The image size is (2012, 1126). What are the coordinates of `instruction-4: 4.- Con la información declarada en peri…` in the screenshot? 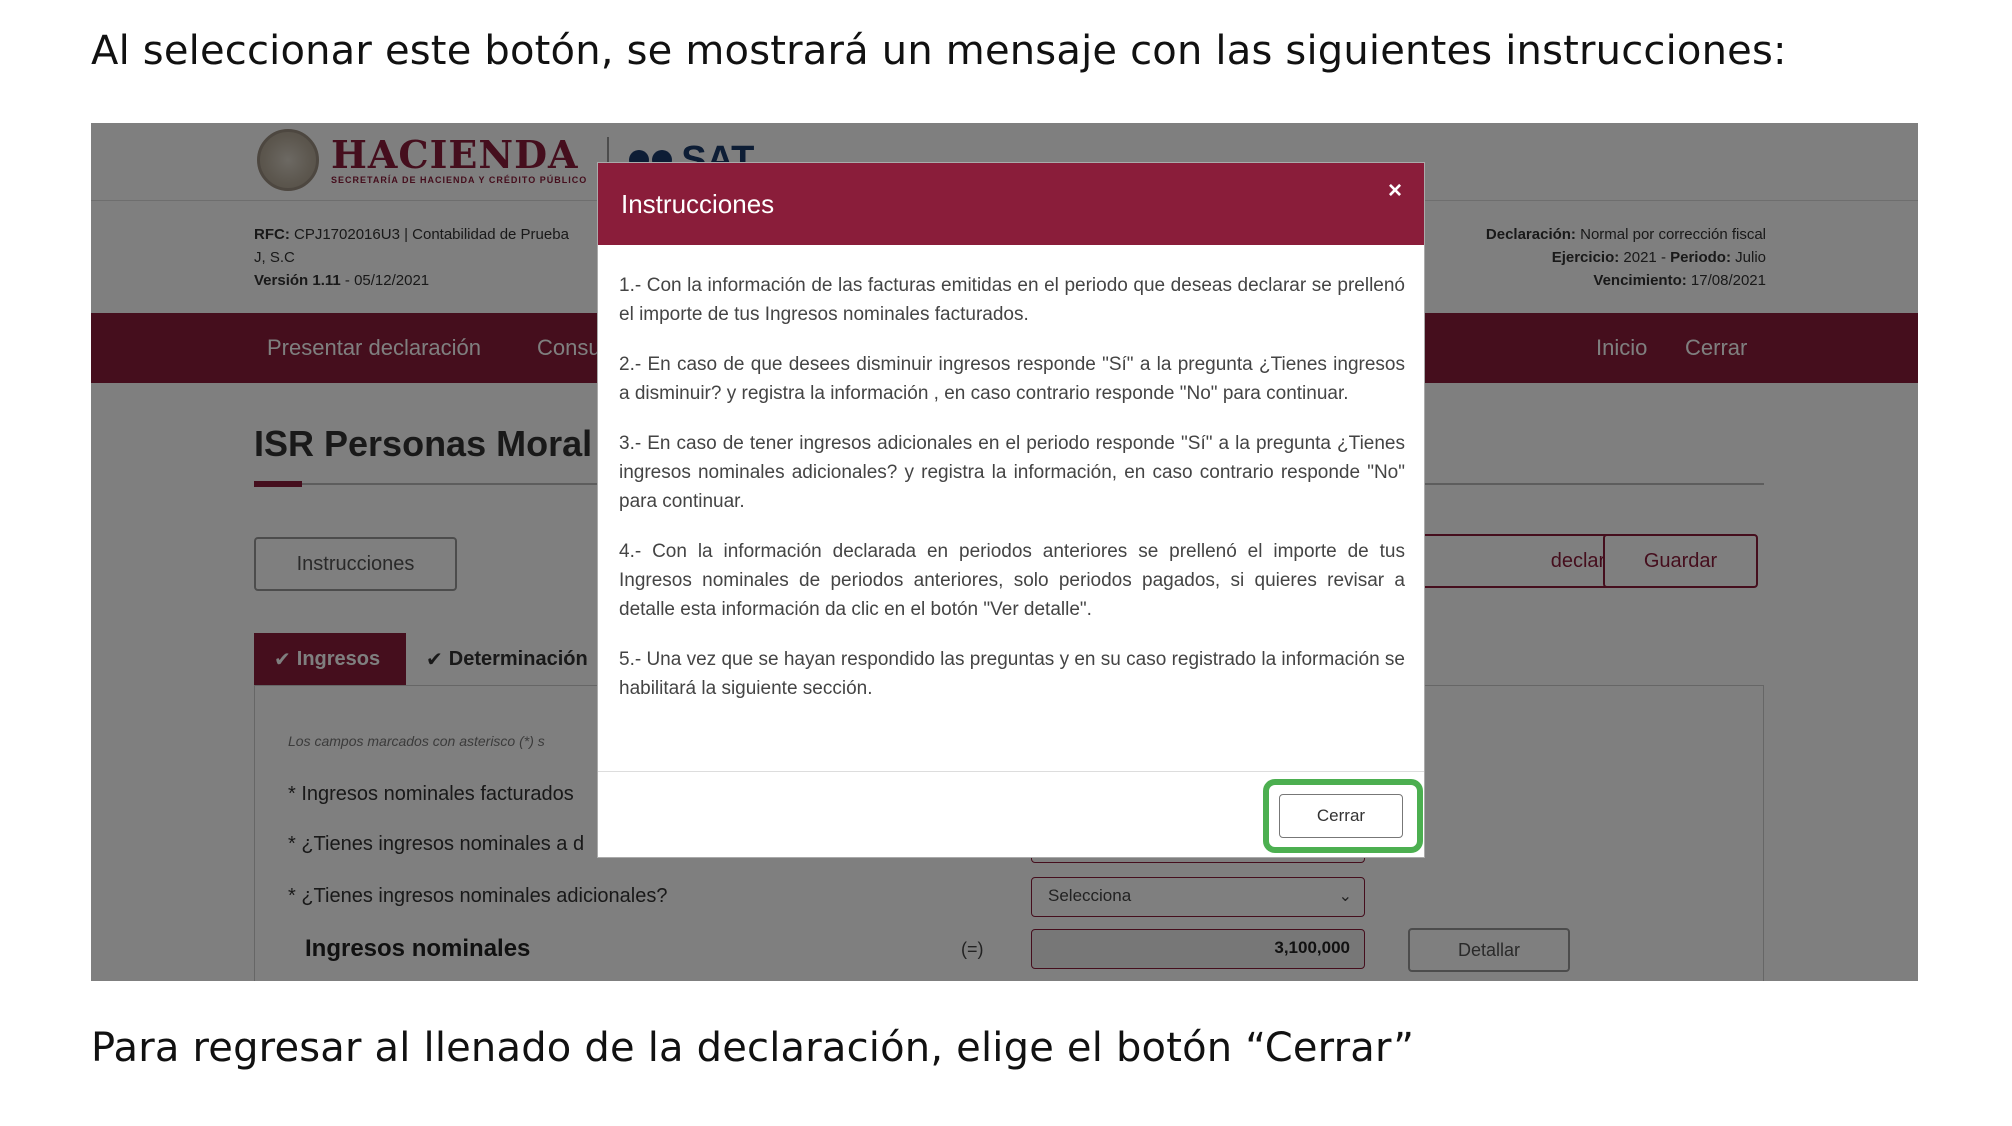 It's located at (1012, 580).